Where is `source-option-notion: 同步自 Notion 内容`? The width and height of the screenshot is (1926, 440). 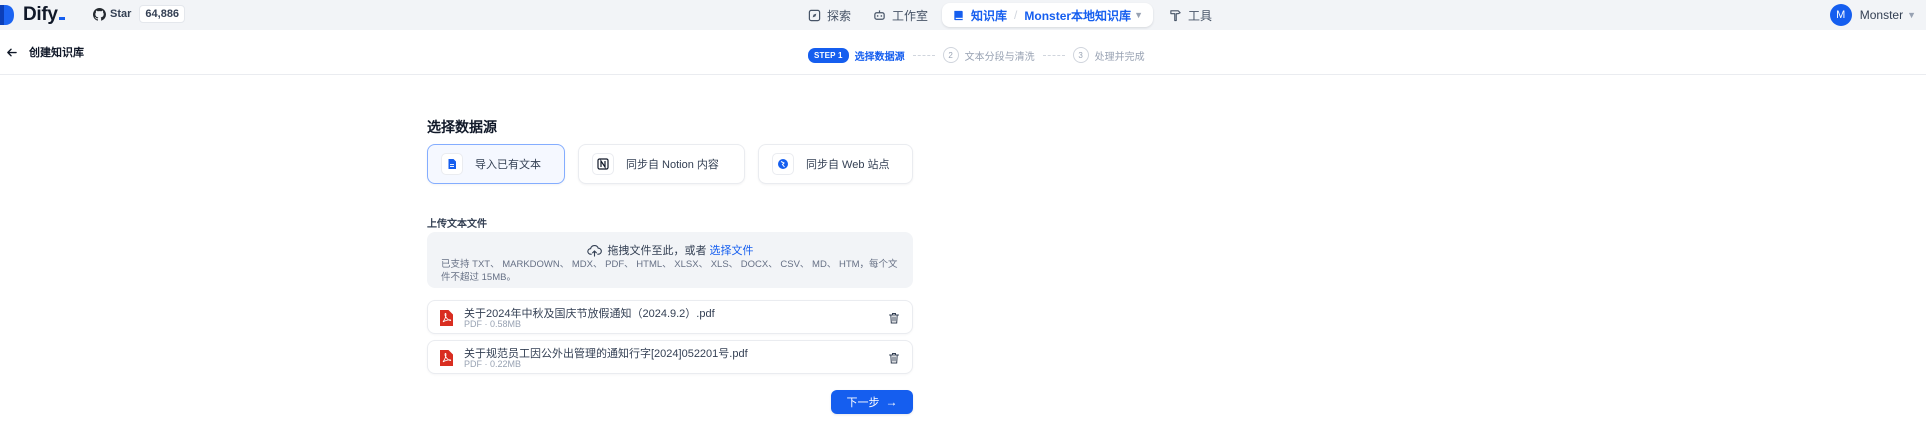 source-option-notion: 同步自 Notion 内容 is located at coordinates (661, 164).